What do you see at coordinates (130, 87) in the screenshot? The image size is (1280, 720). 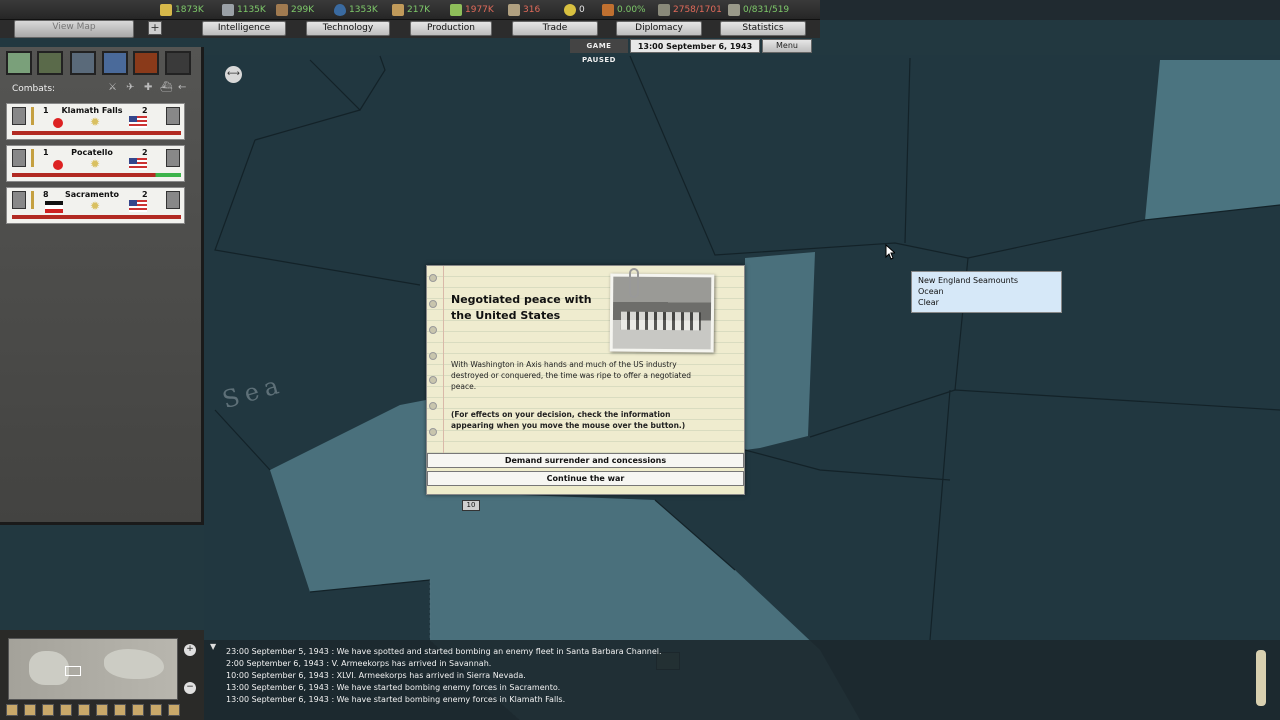 I see `filter-air-icon: ✈` at bounding box center [130, 87].